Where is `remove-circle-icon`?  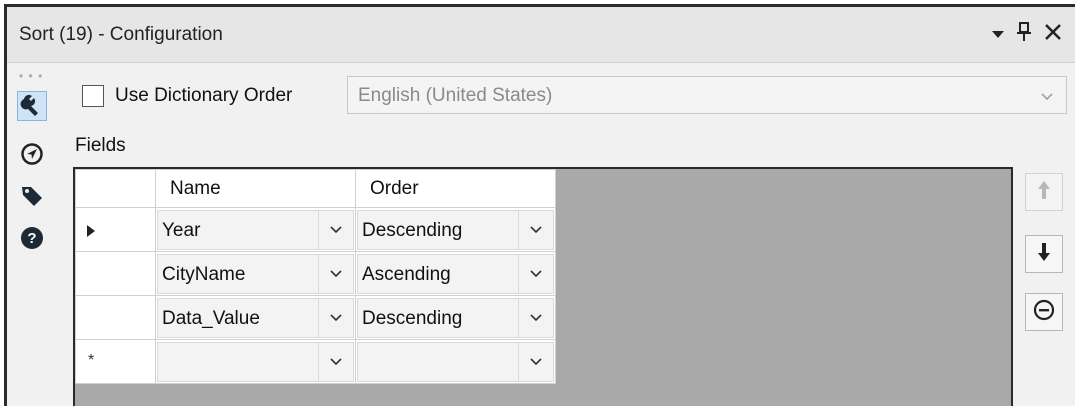
remove-circle-icon is located at coordinates (1044, 312).